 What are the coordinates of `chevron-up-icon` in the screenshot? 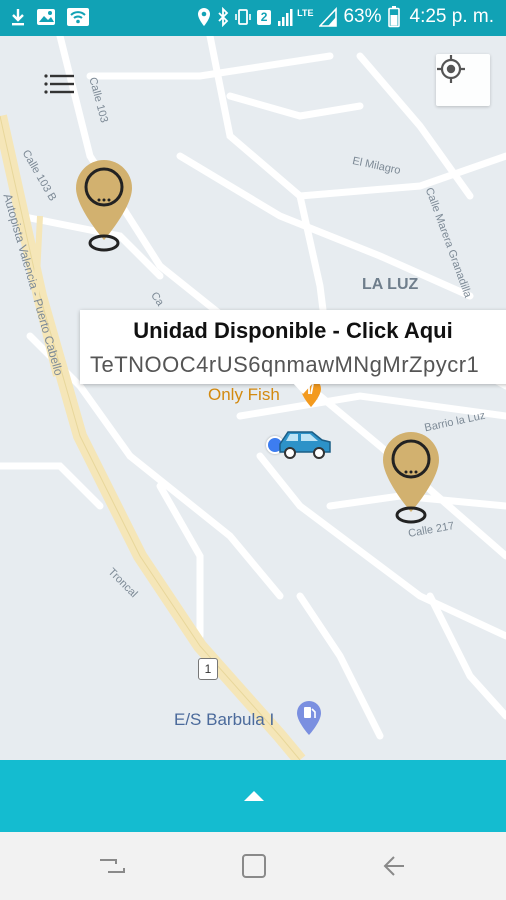 It's located at (254, 796).